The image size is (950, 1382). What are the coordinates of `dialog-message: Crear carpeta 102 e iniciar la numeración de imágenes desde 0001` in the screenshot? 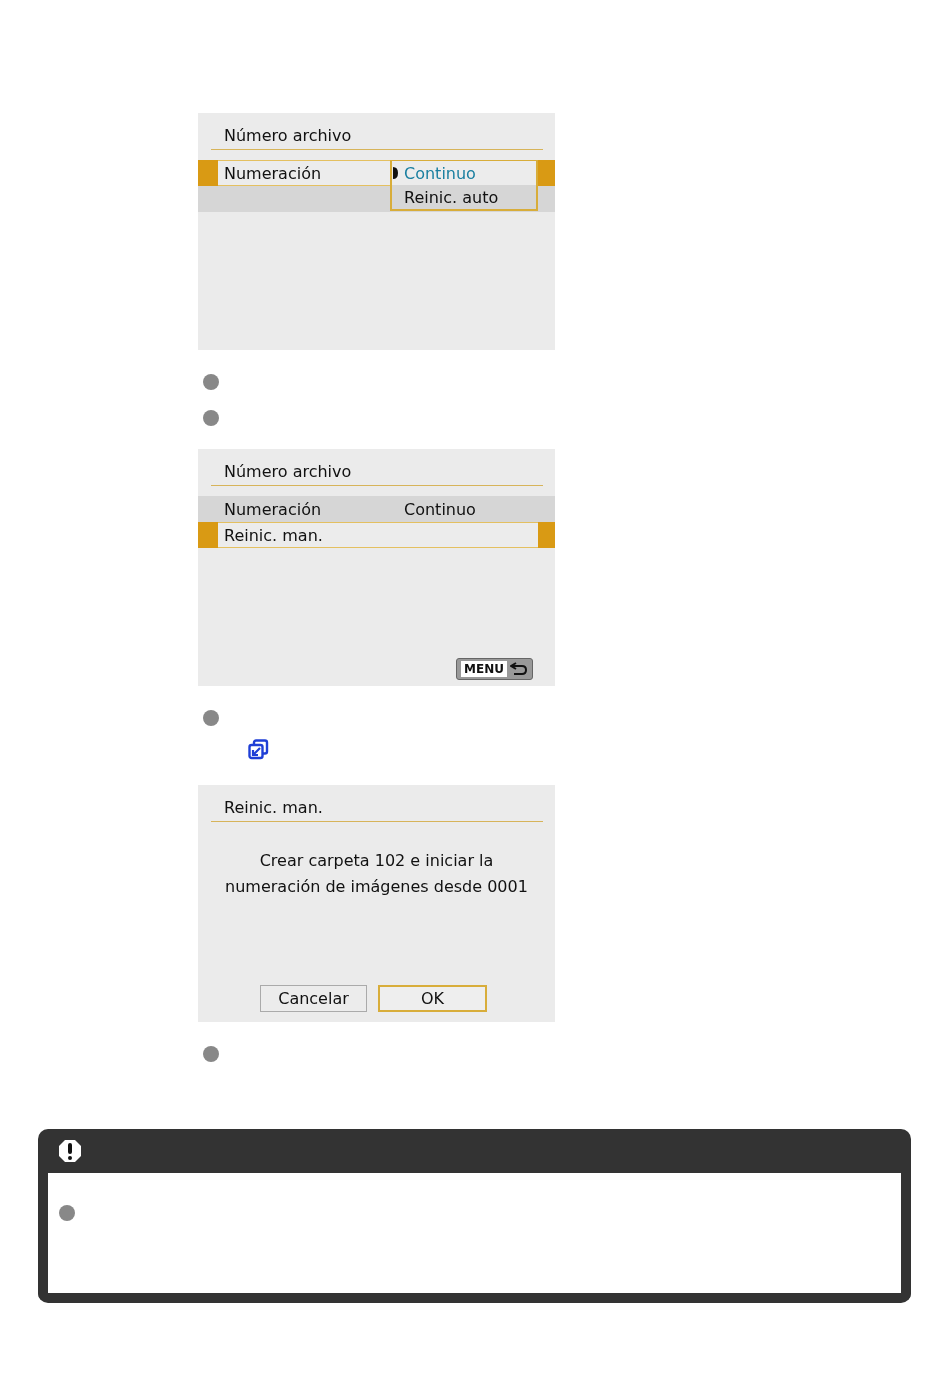 It's located at (376, 874).